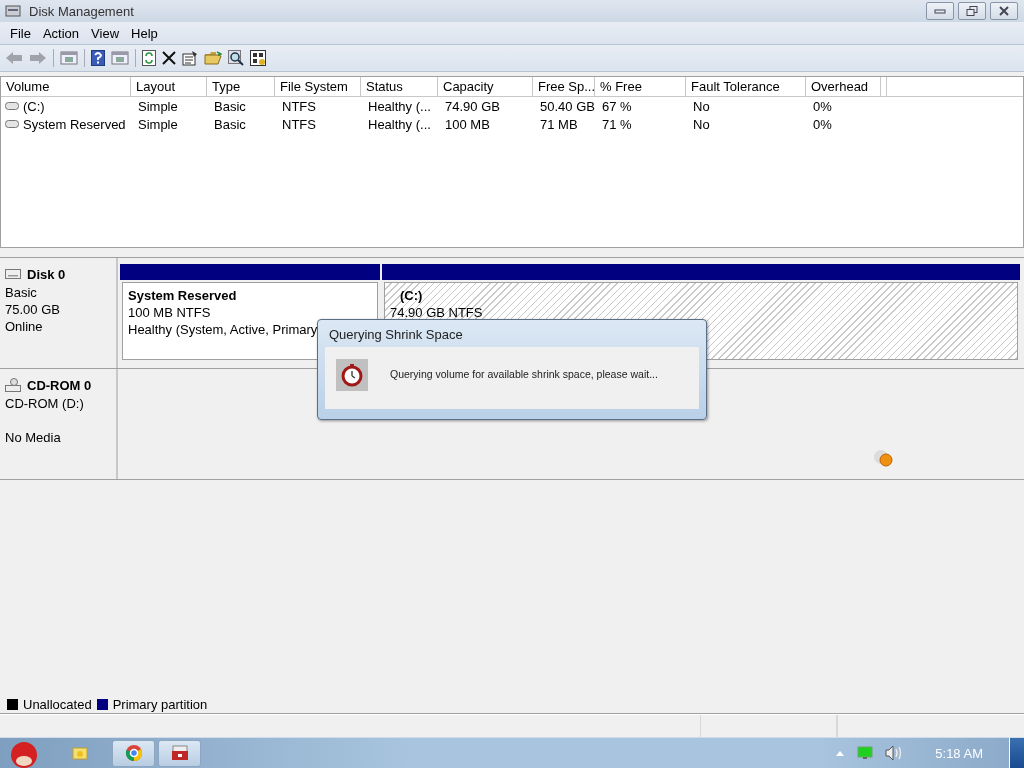  What do you see at coordinates (33, 437) in the screenshot?
I see `disk-info: No Media` at bounding box center [33, 437].